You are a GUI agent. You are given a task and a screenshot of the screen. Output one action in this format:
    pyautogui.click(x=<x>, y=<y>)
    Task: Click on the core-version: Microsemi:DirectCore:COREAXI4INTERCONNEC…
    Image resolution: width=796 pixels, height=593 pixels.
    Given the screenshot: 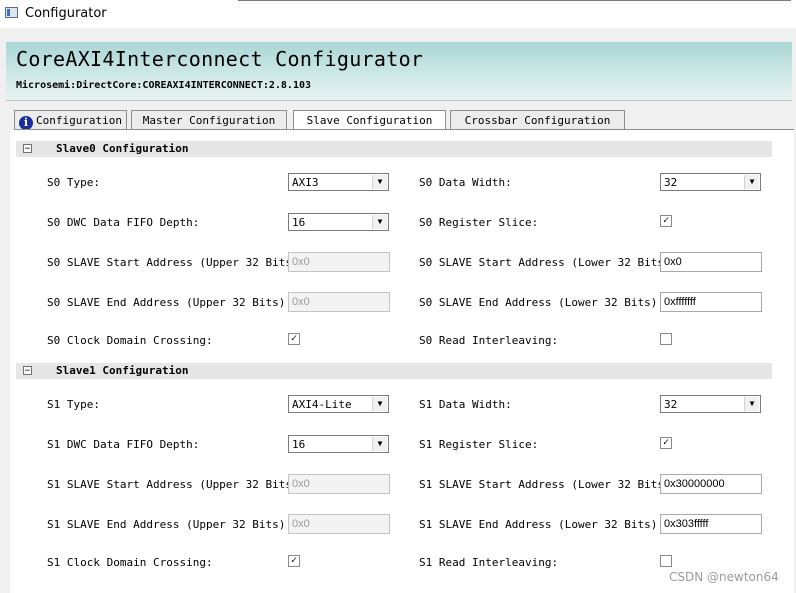 What is the action you would take?
    pyautogui.click(x=164, y=85)
    